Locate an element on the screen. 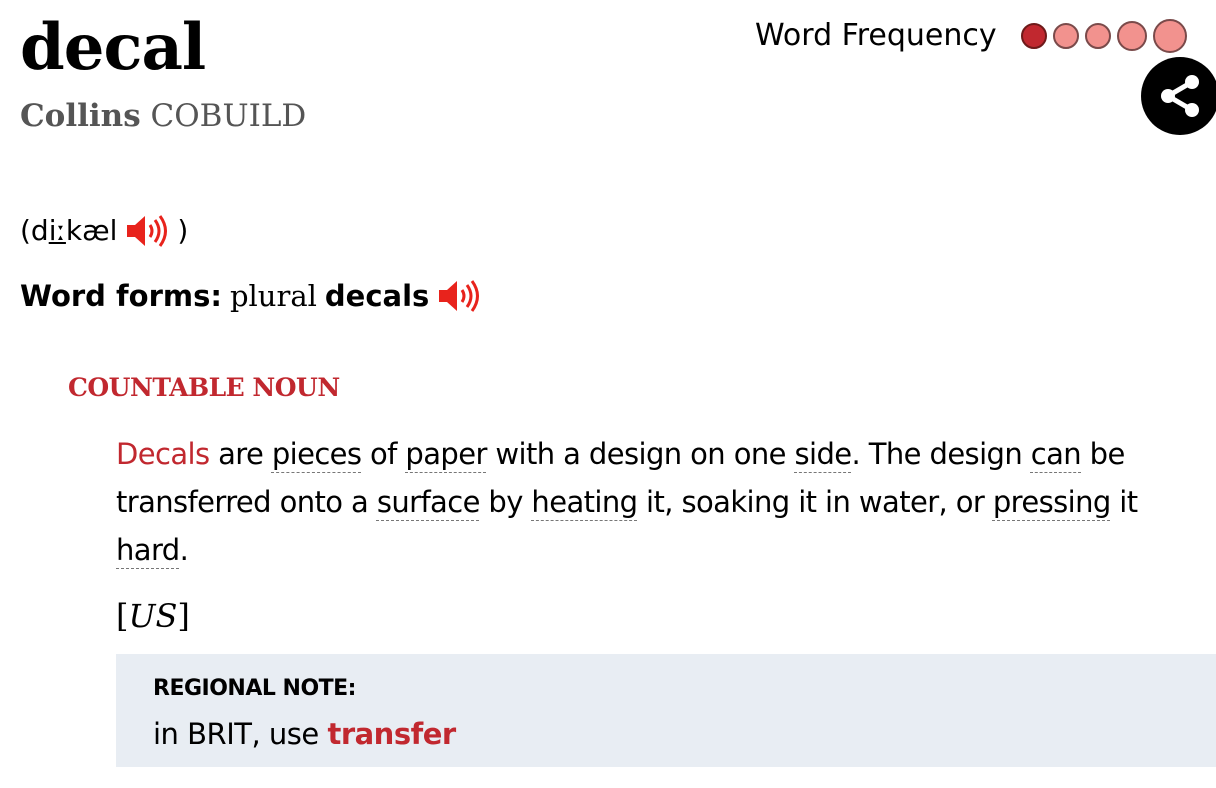 Image resolution: width=1216 pixels, height=788 pixels. pron-stressed: iː is located at coordinates (57, 230).